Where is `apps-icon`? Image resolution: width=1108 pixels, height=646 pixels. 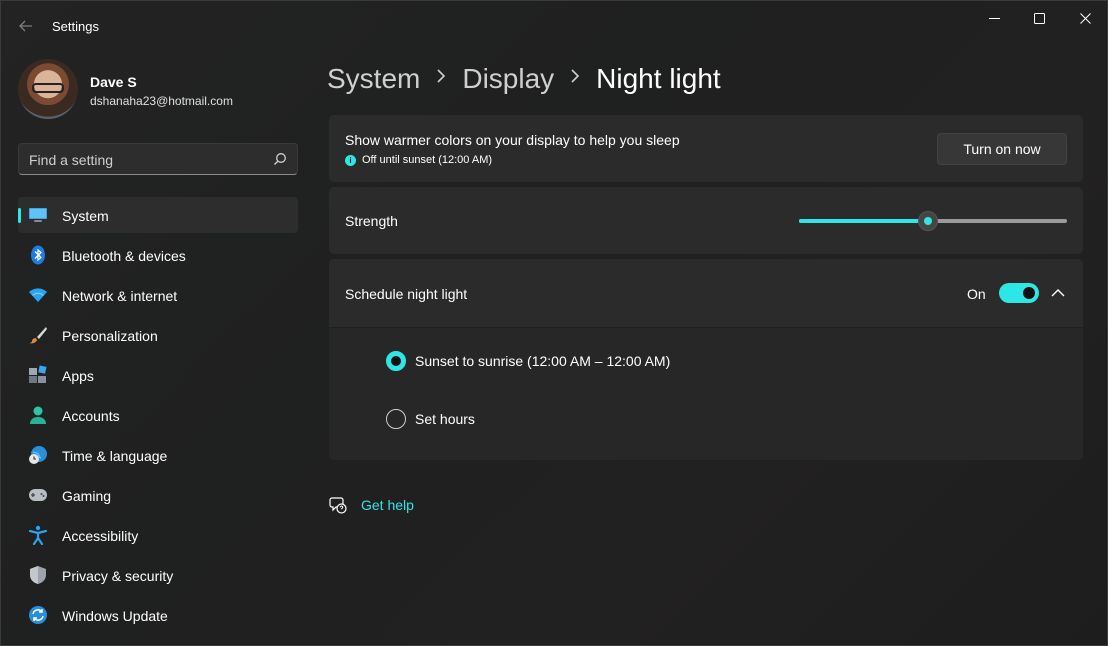 apps-icon is located at coordinates (38, 375).